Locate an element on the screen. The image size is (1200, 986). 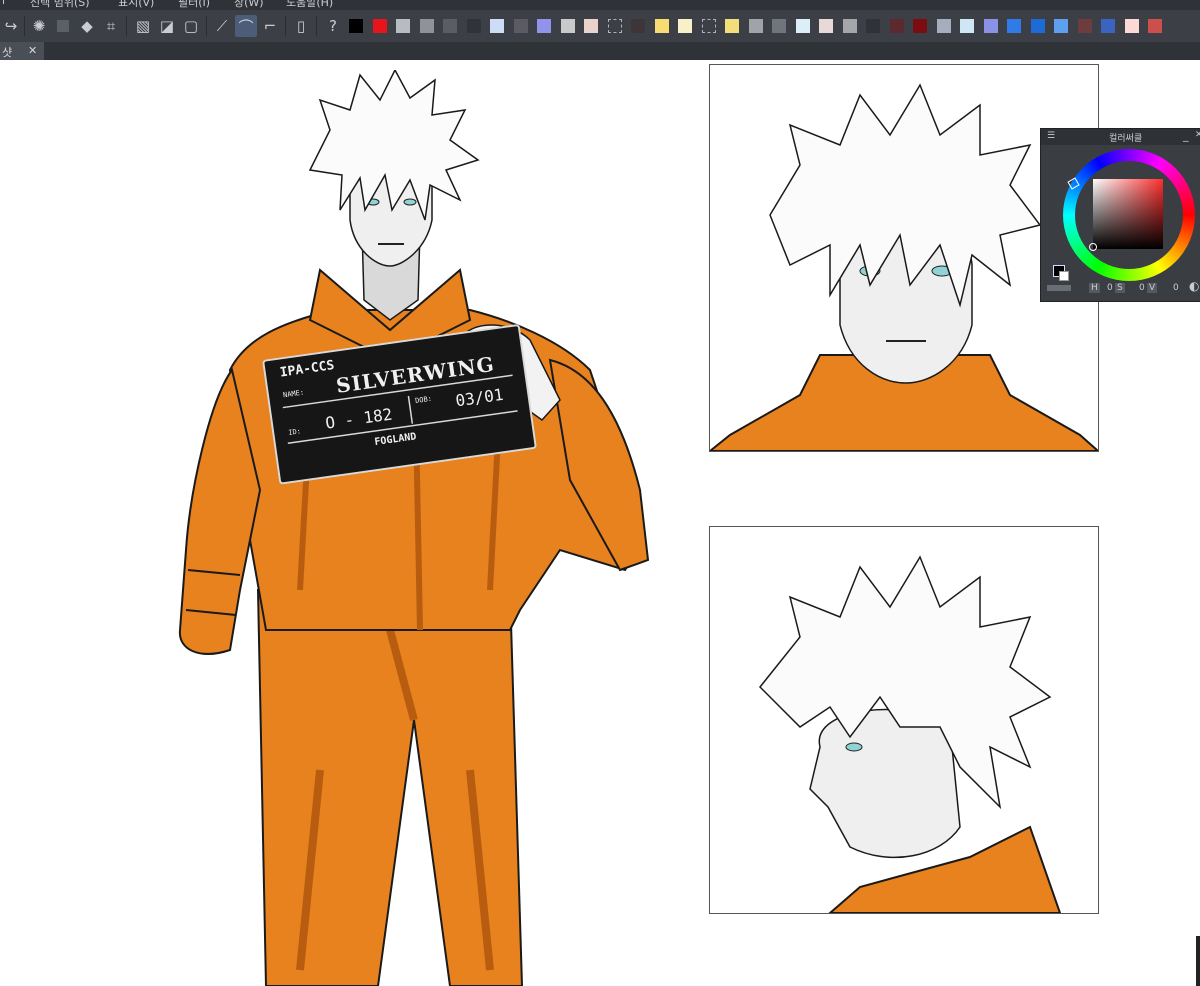
redo-icon: ↪ is located at coordinates (11, 26).